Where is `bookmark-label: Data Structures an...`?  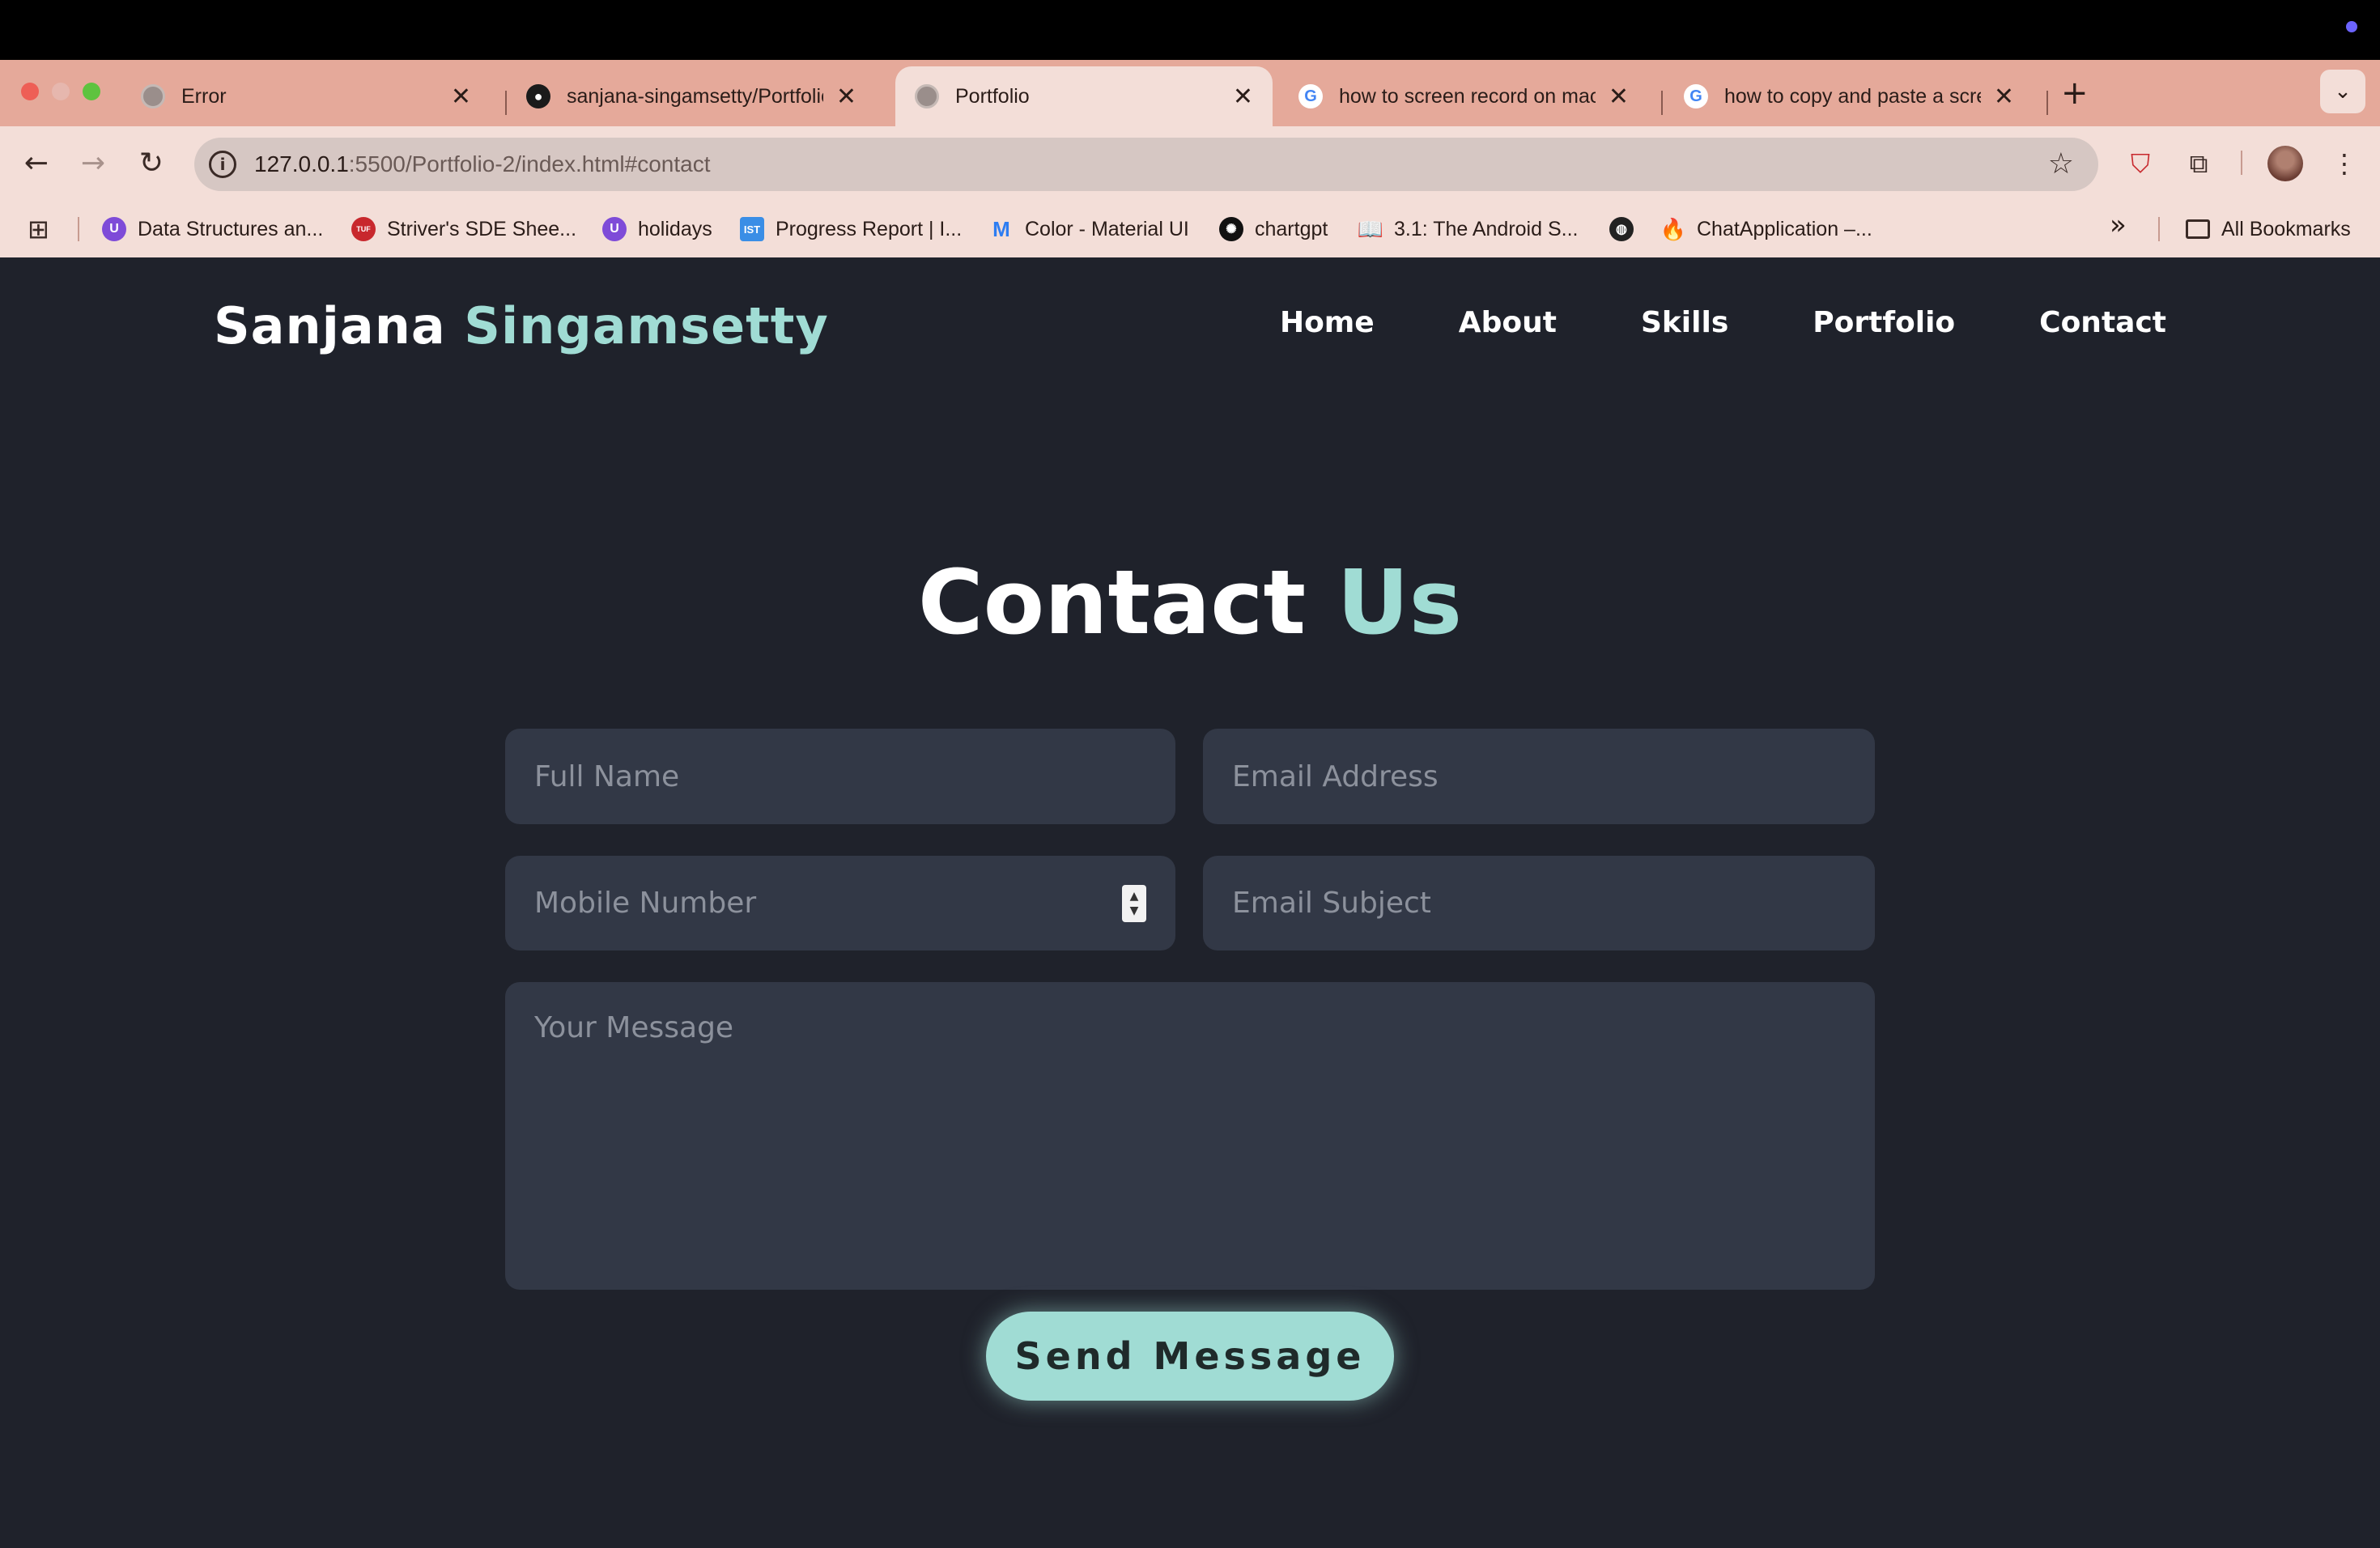
bookmark-label: Data Structures an... is located at coordinates (231, 228).